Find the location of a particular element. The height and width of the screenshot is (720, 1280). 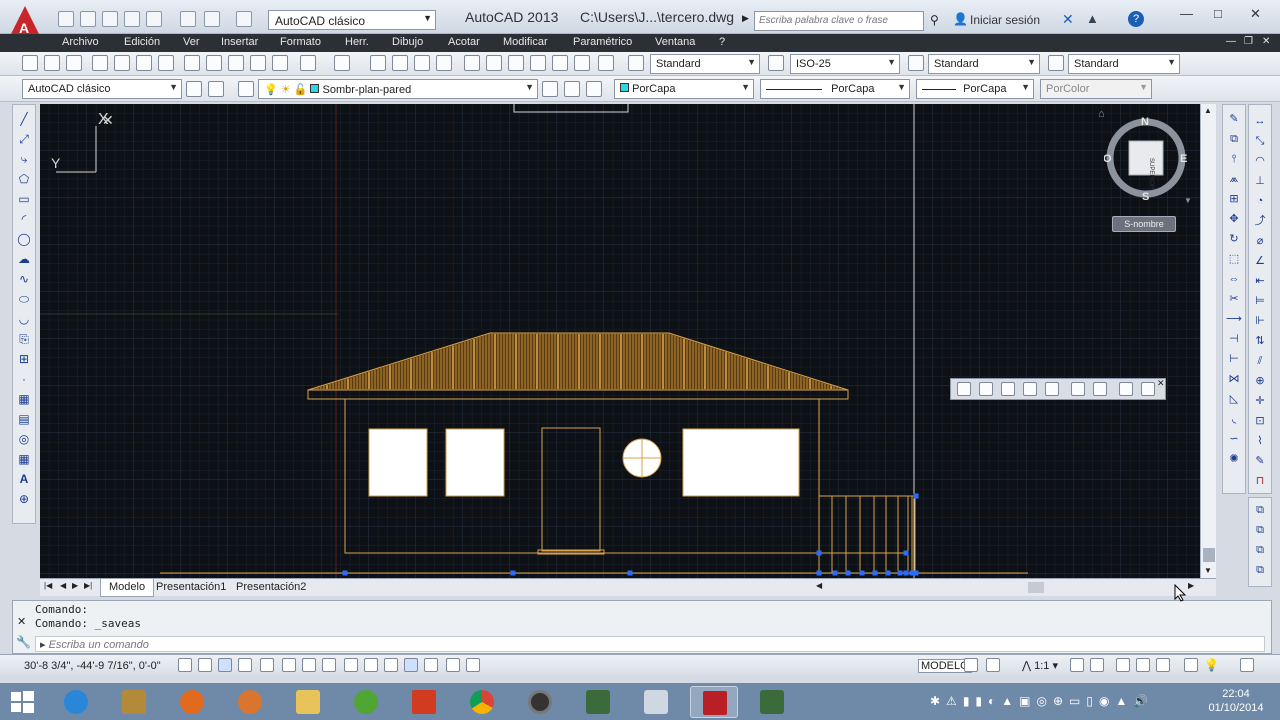

circle-icon: ◯ is located at coordinates (24, 239).